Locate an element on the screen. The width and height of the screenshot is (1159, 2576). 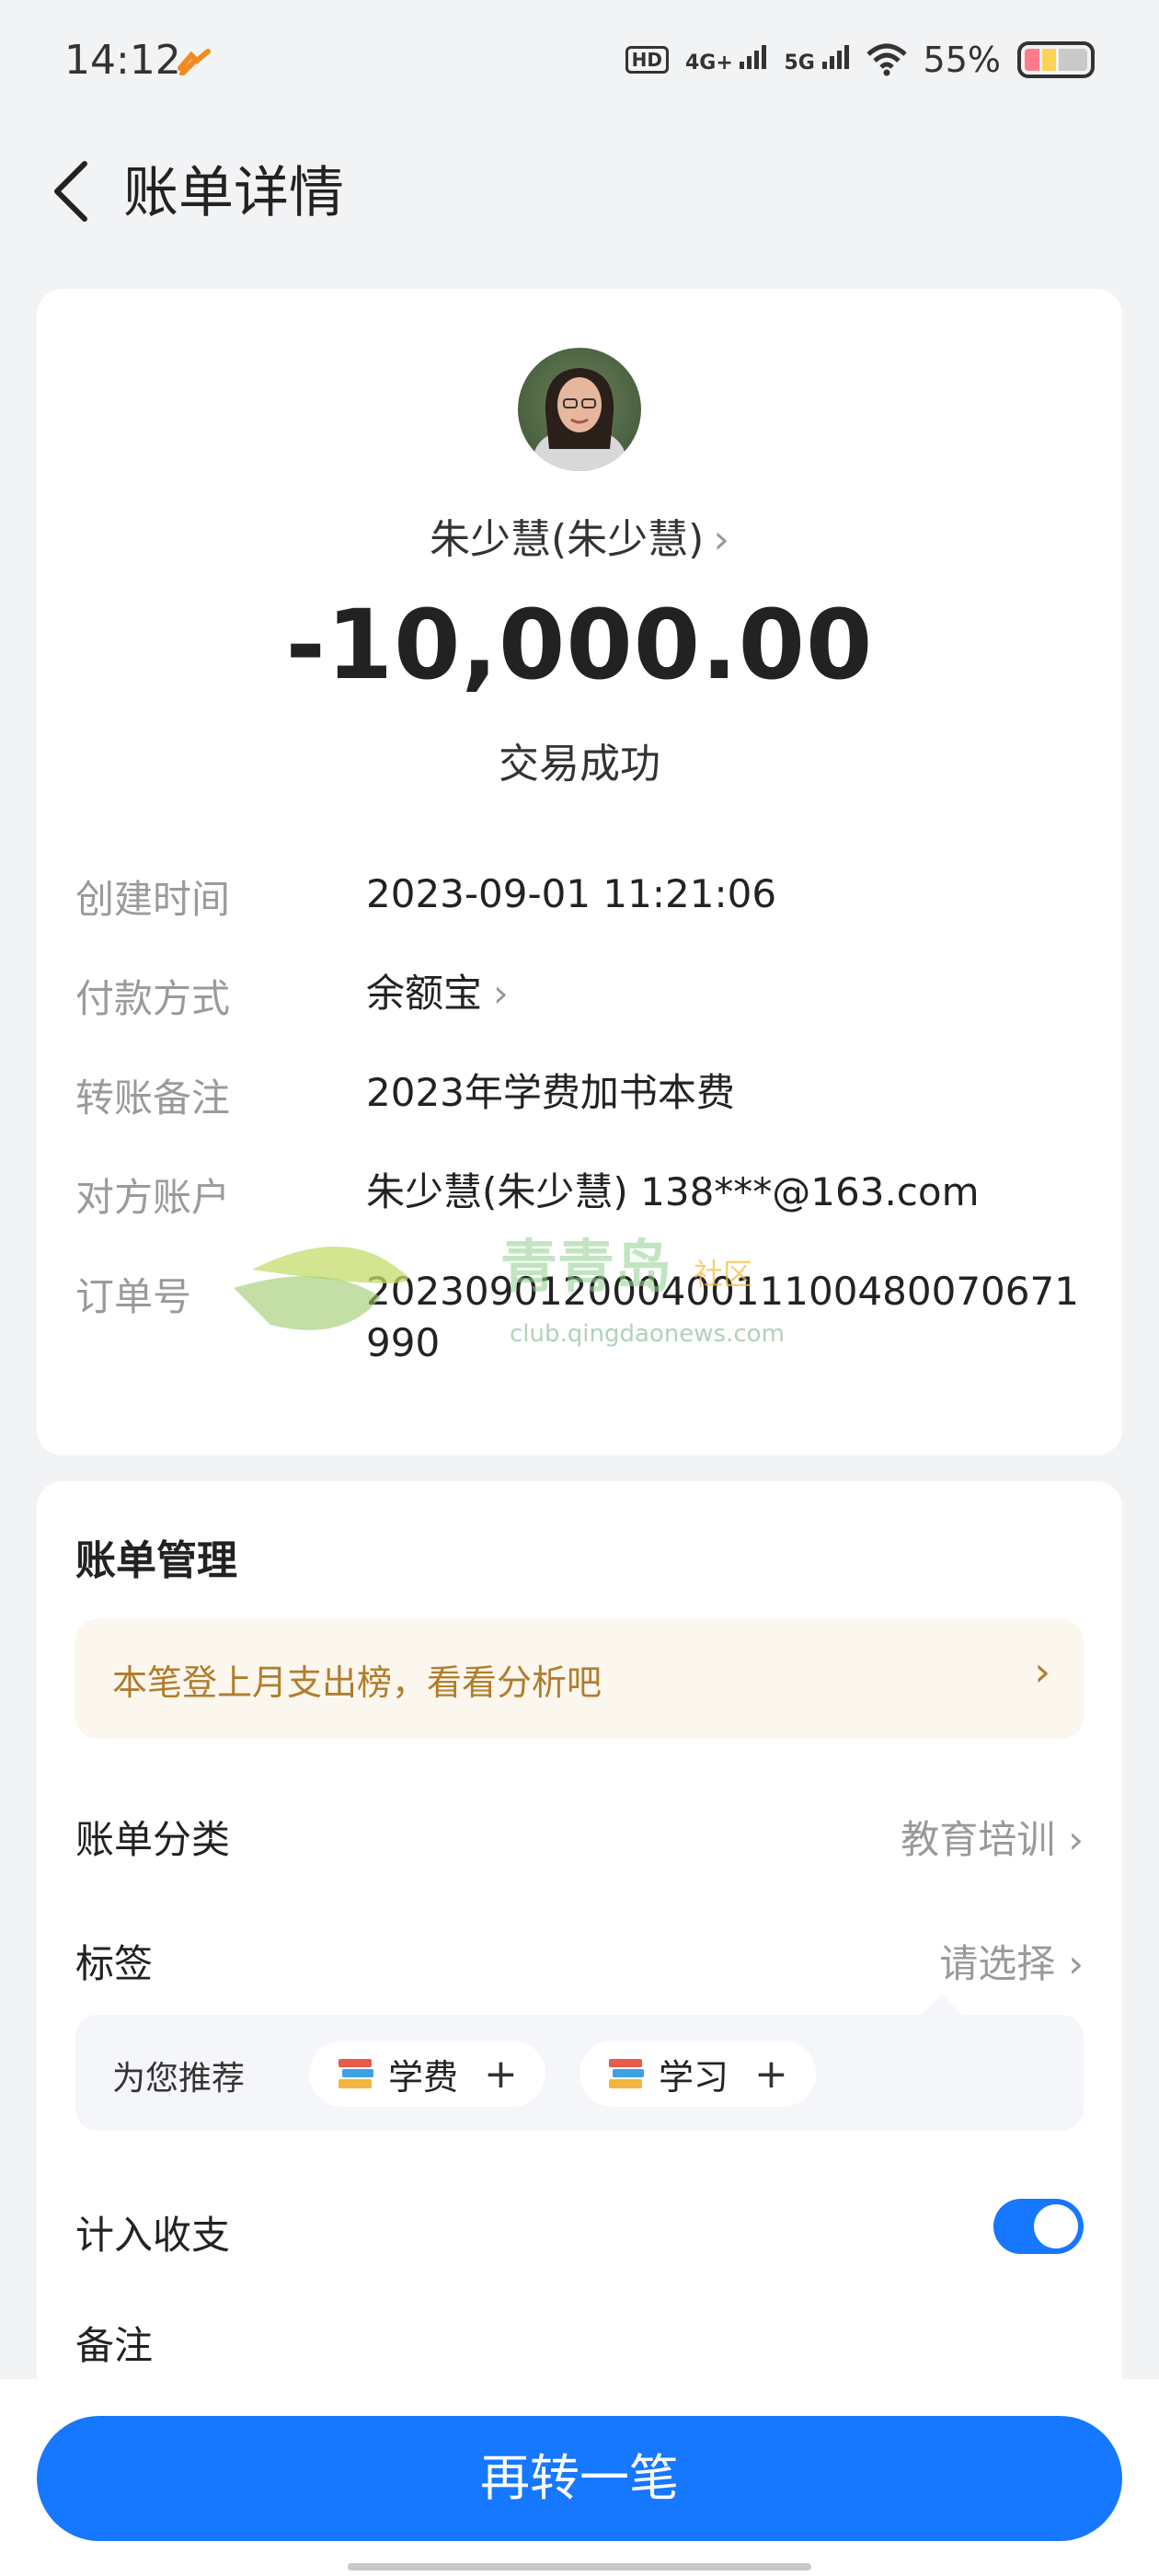
payee-name-link: 朱少慧(朱少慧) › is located at coordinates (579, 535).